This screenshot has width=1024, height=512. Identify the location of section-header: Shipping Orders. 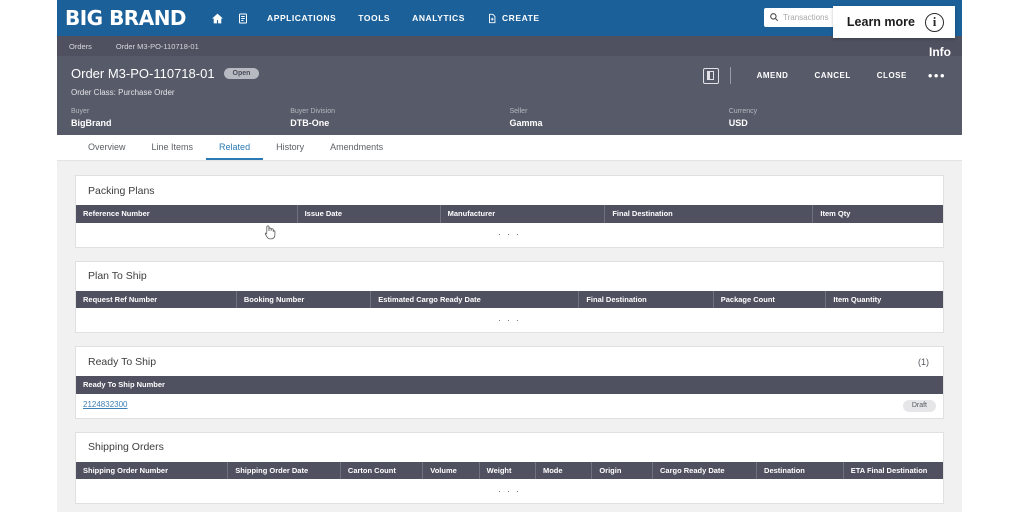
(509, 447).